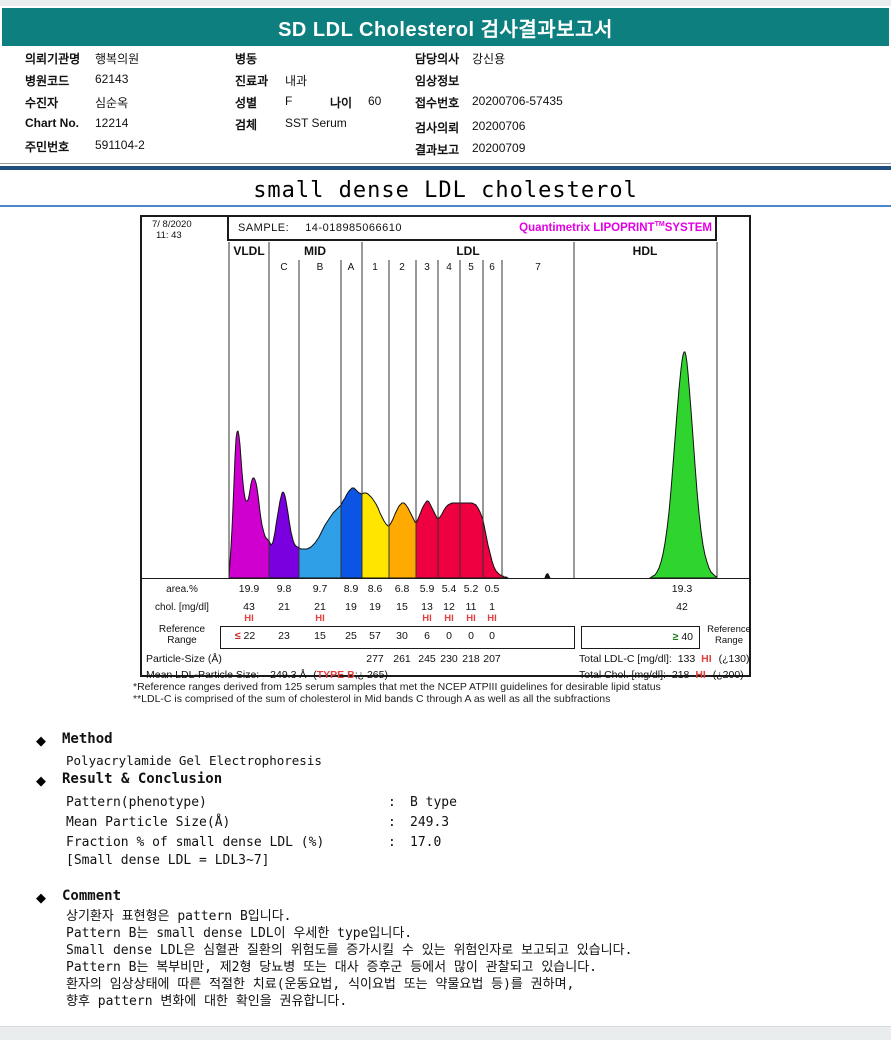 This screenshot has height=1040, width=891. I want to click on hdl-reference-box: ≥ 40, so click(640, 637).